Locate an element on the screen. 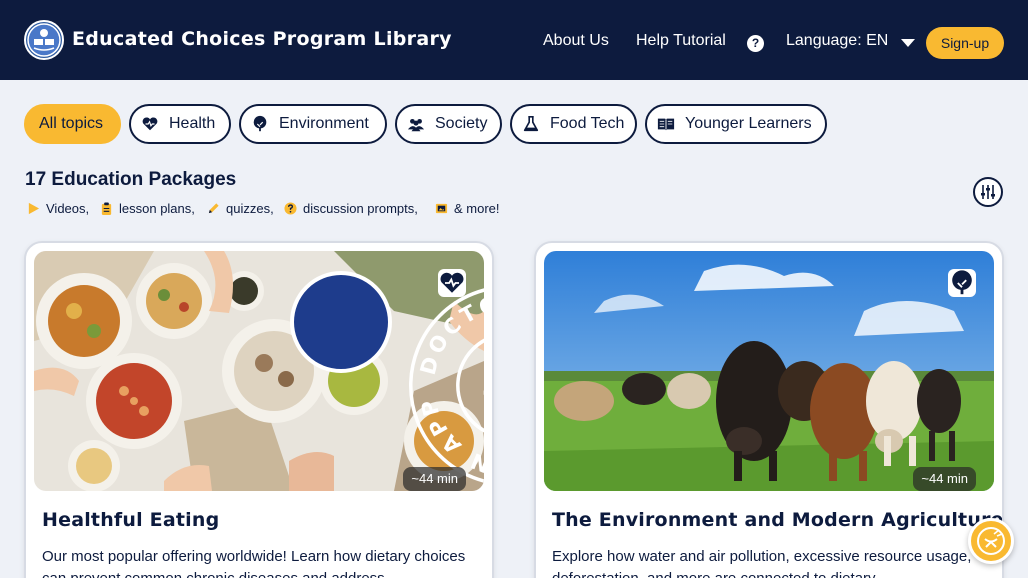  pencil-icon is located at coordinates (213, 208).